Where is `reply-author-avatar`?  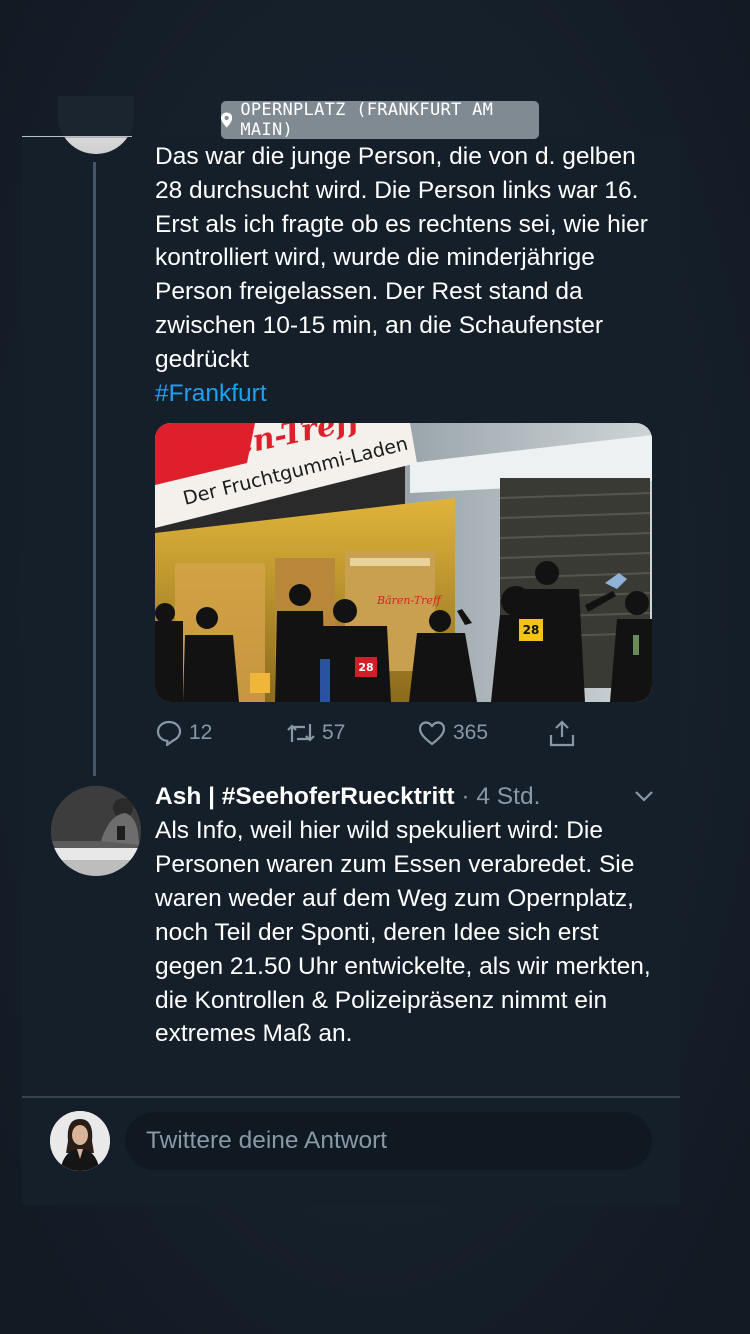 reply-author-avatar is located at coordinates (96, 831).